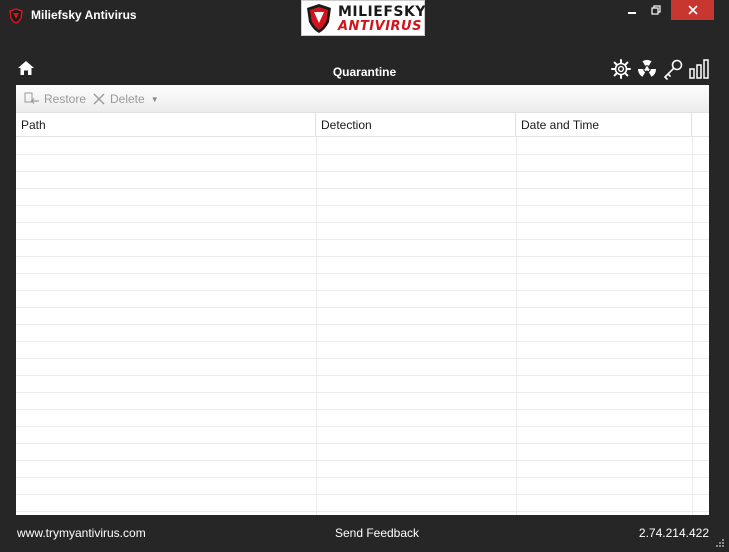 This screenshot has width=729, height=552. What do you see at coordinates (155, 99) in the screenshot?
I see `chevron-down-icon: ▼` at bounding box center [155, 99].